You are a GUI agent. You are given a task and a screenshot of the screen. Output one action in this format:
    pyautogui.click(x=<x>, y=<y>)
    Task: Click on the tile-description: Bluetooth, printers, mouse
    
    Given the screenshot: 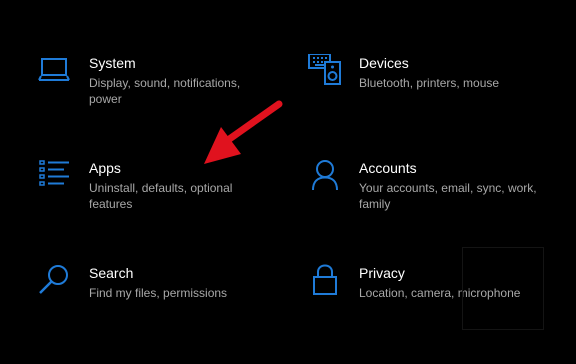 What is the action you would take?
    pyautogui.click(x=429, y=83)
    